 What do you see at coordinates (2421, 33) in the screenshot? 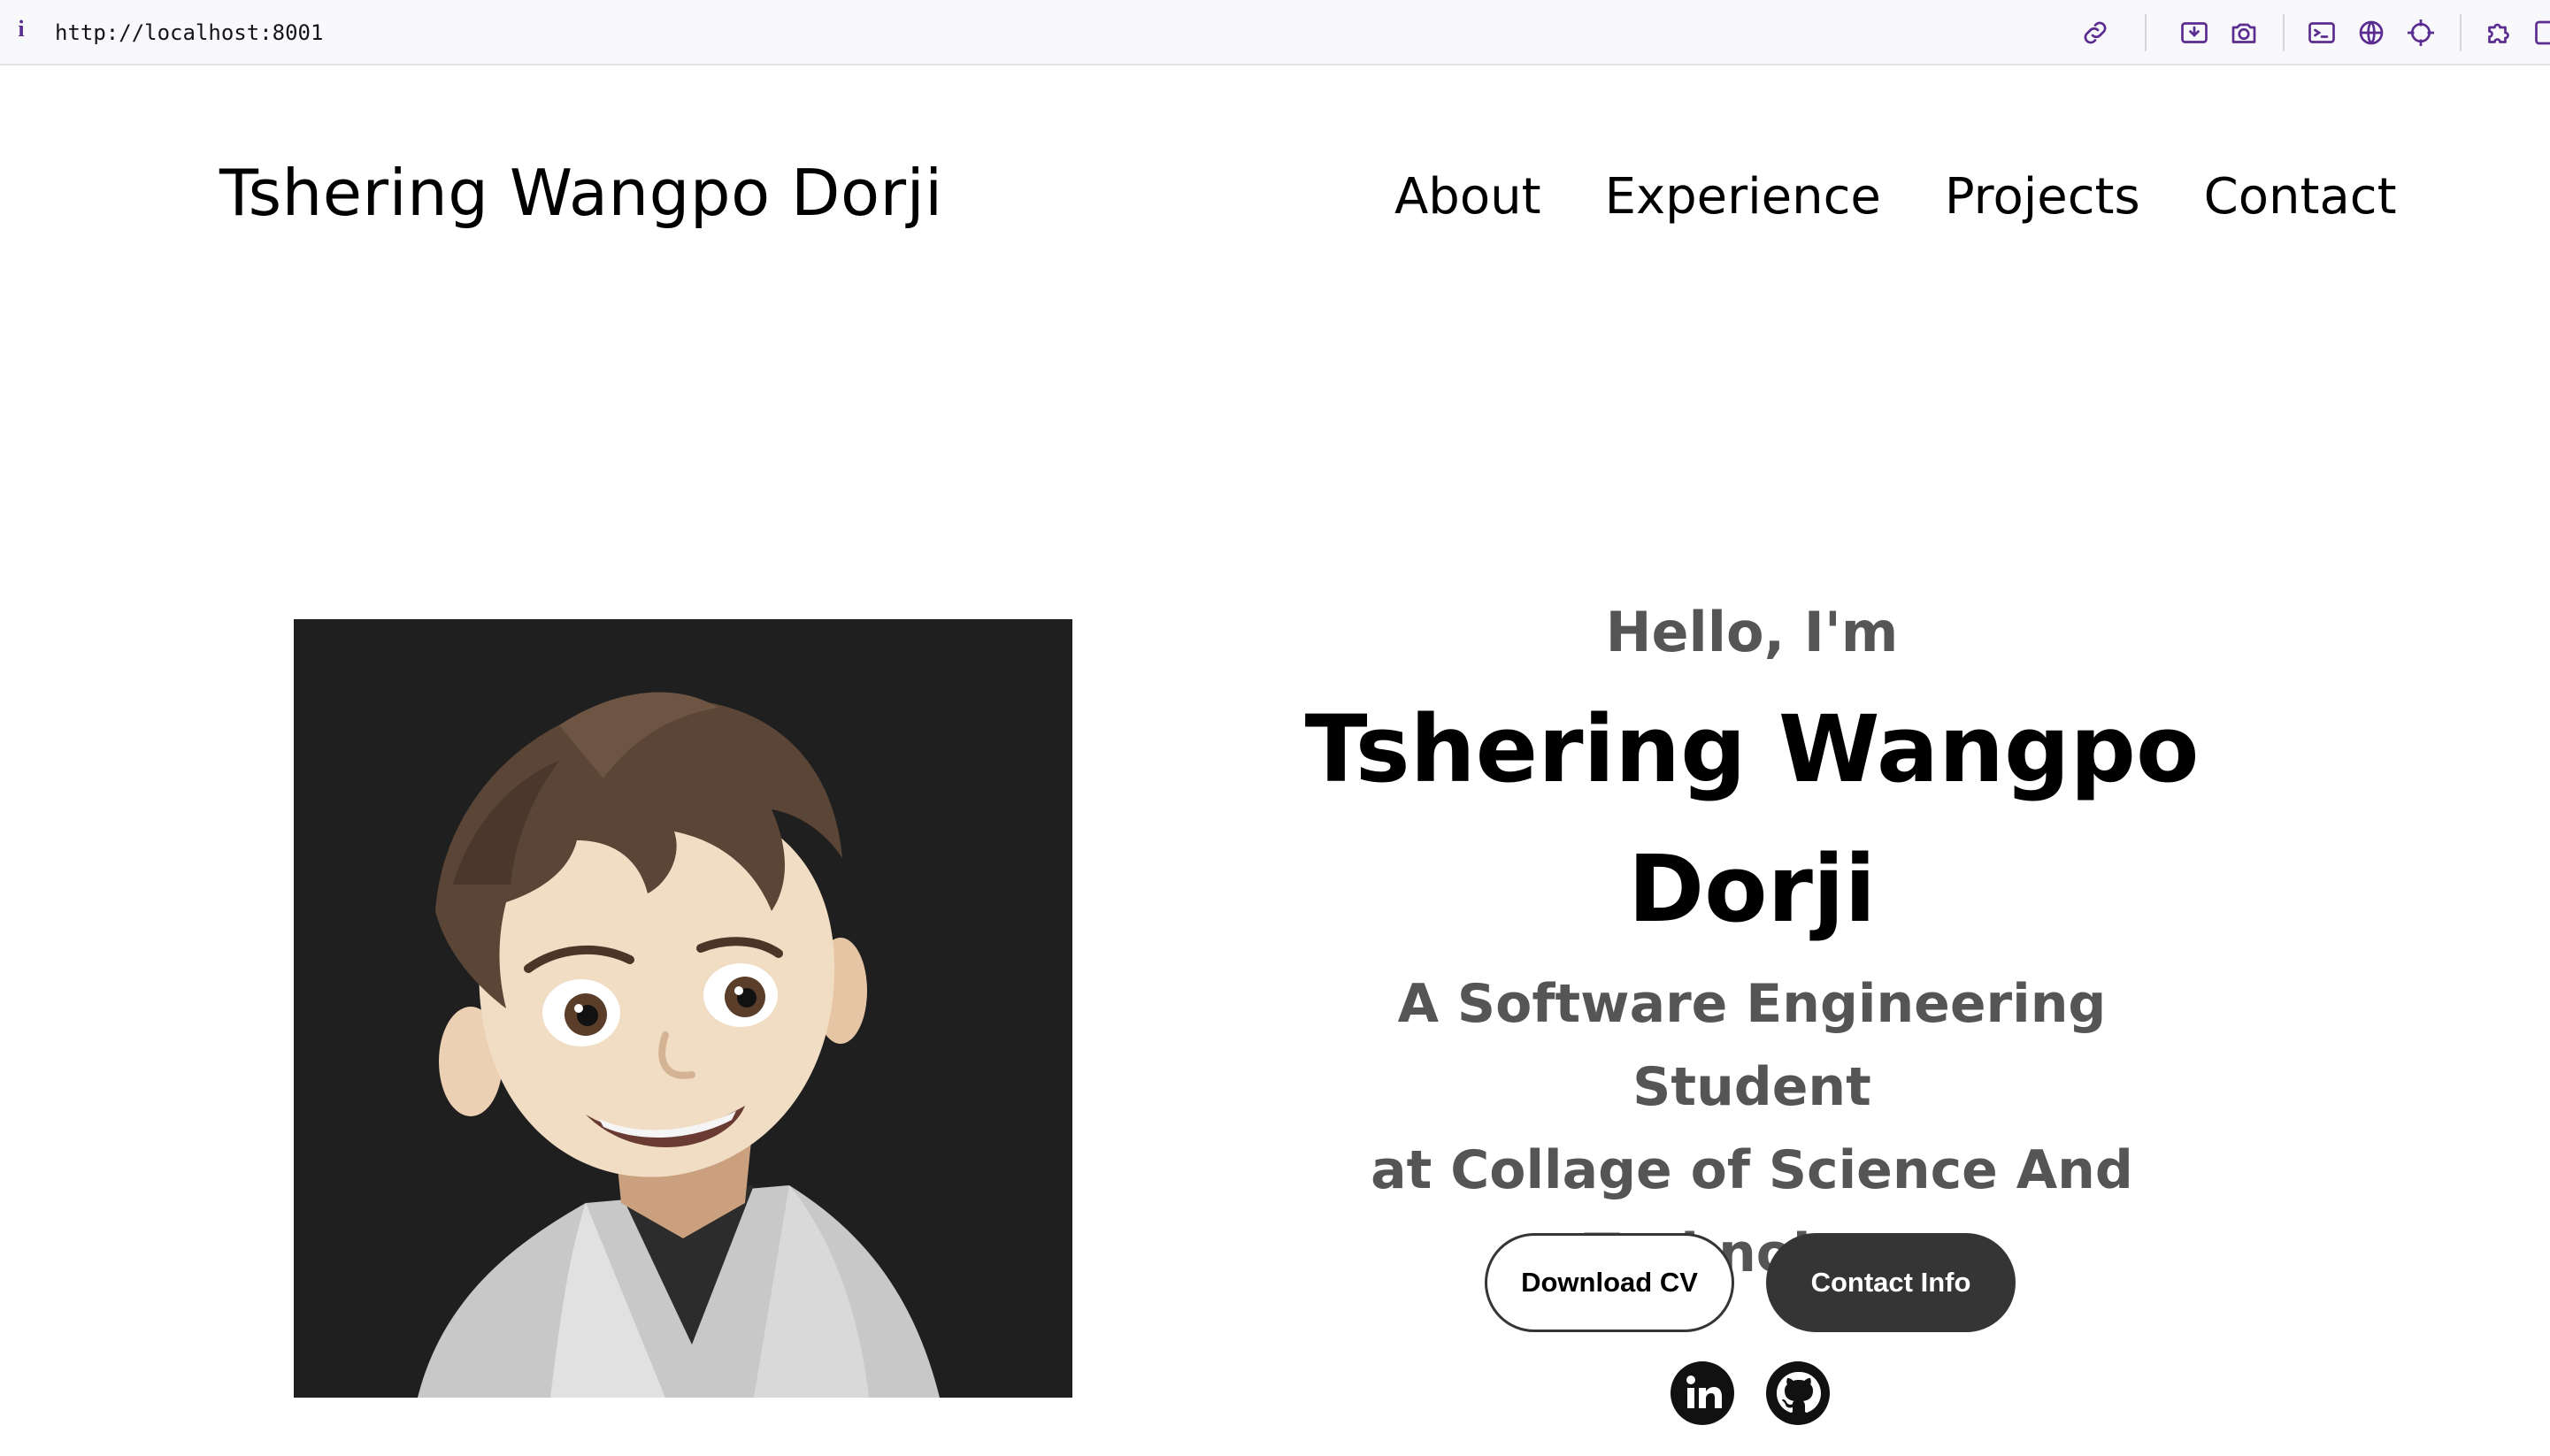
I see `crosshair-icon` at bounding box center [2421, 33].